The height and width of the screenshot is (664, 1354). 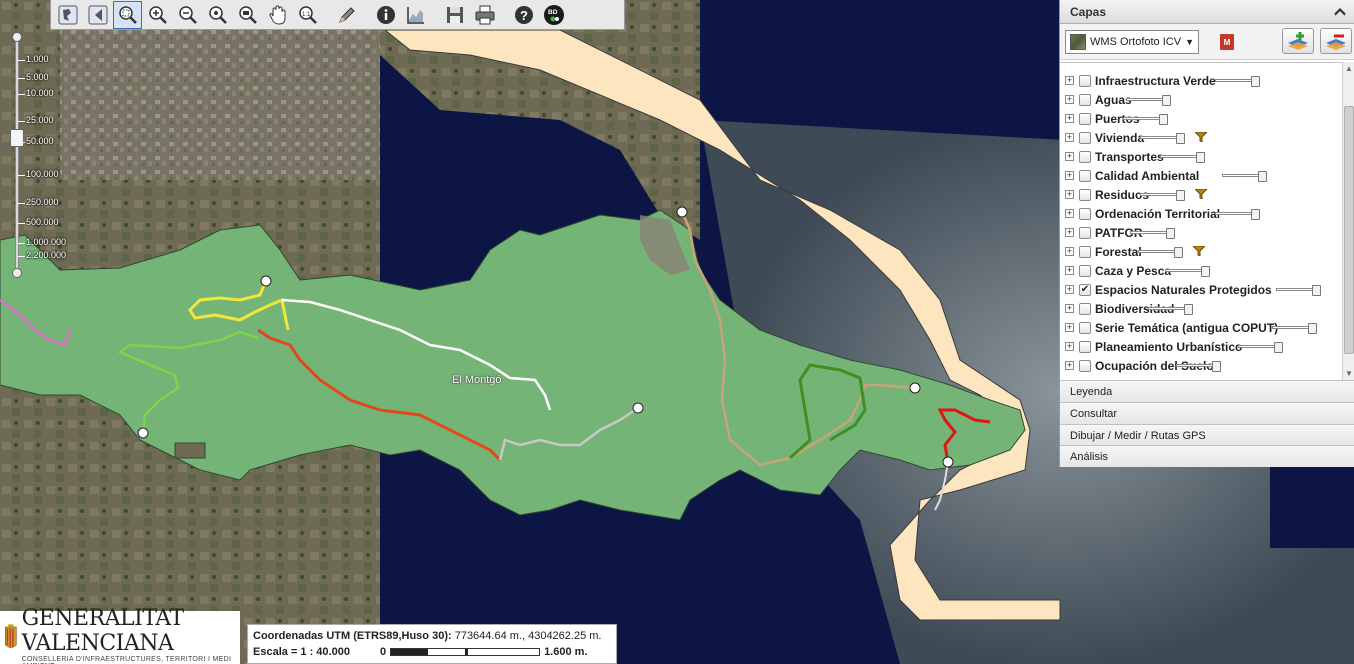 What do you see at coordinates (1132, 41) in the screenshot?
I see `basemap-select: WMS Ortofoto ICV ▼` at bounding box center [1132, 41].